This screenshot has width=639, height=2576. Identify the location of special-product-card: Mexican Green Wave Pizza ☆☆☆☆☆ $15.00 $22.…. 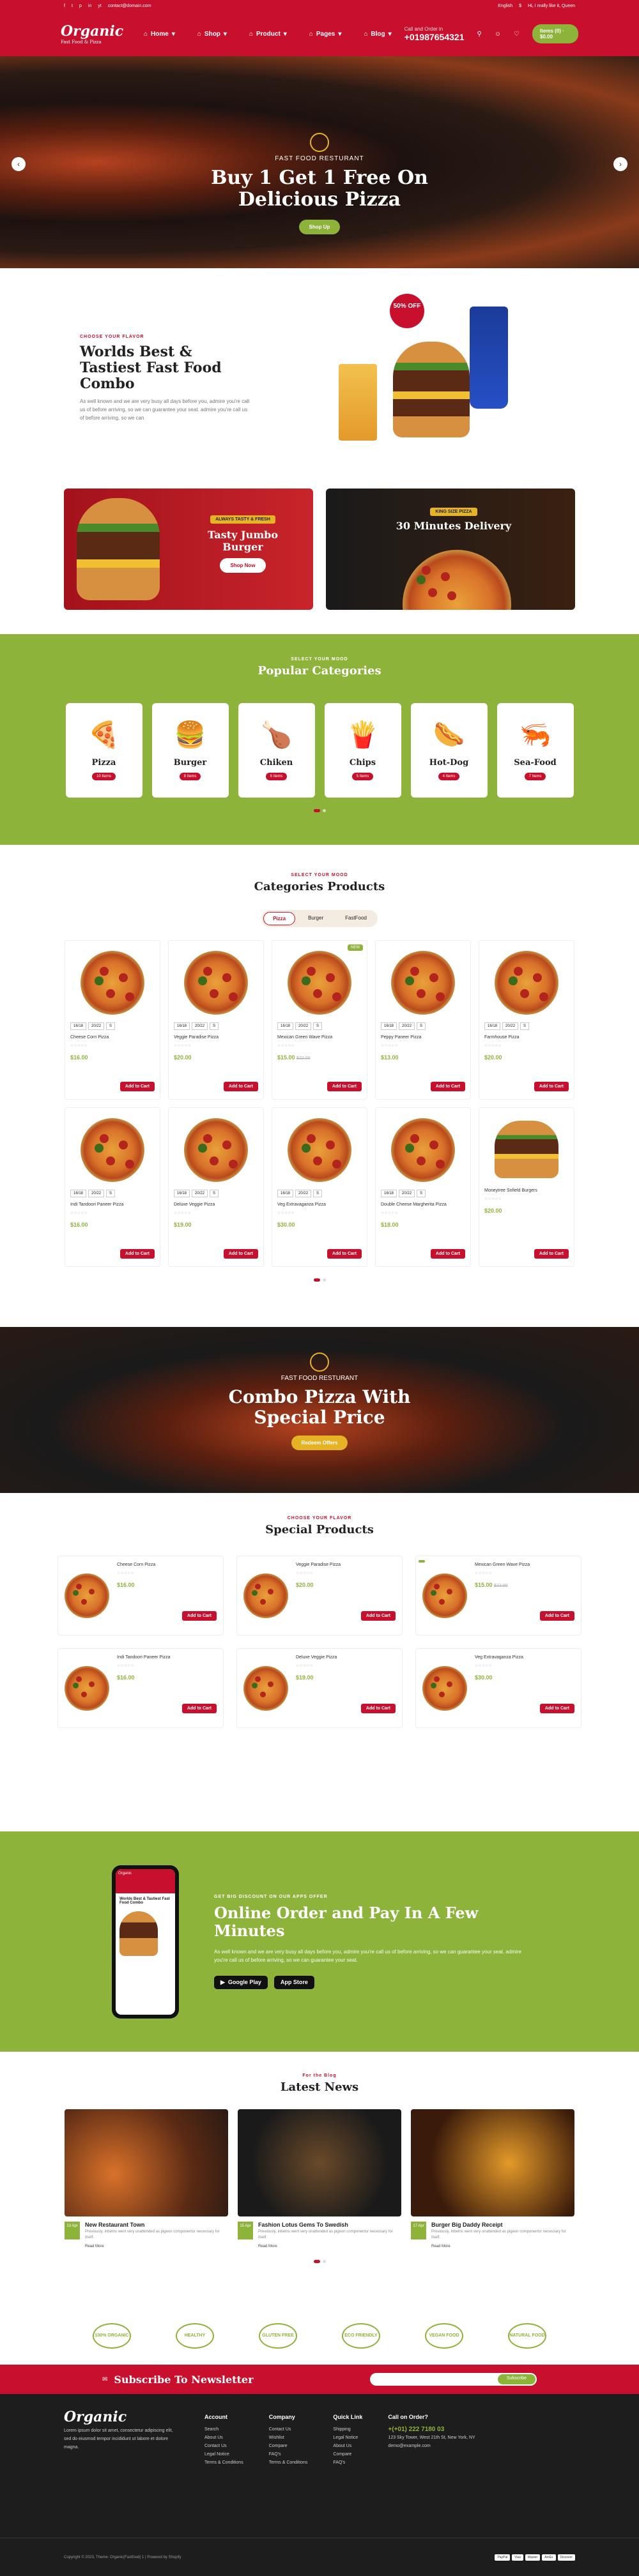
(498, 1596).